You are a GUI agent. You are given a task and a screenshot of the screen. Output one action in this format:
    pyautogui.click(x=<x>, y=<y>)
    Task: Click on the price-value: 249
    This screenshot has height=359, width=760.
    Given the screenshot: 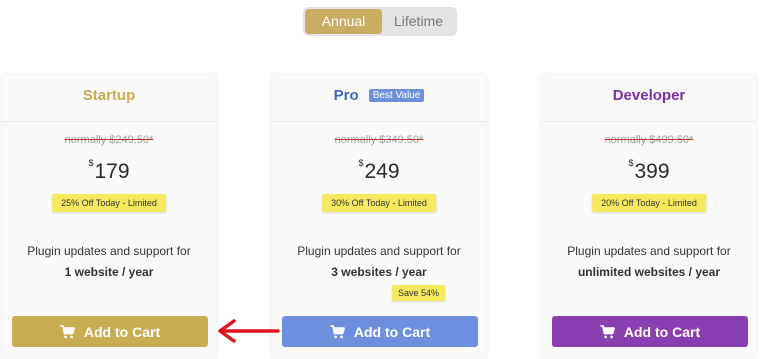 What is the action you would take?
    pyautogui.click(x=382, y=171)
    